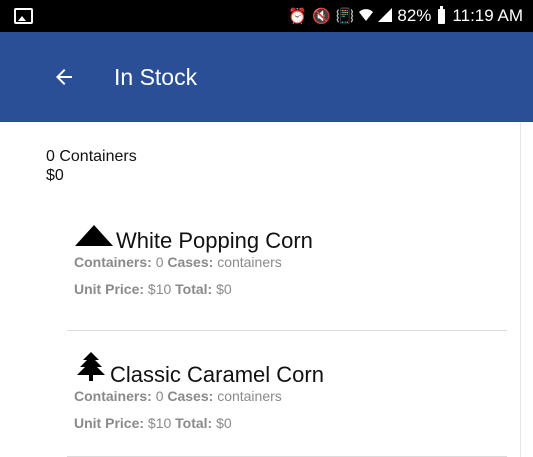 The image size is (533, 457). Describe the element at coordinates (366, 16) in the screenshot. I see `wifi-icon` at that location.